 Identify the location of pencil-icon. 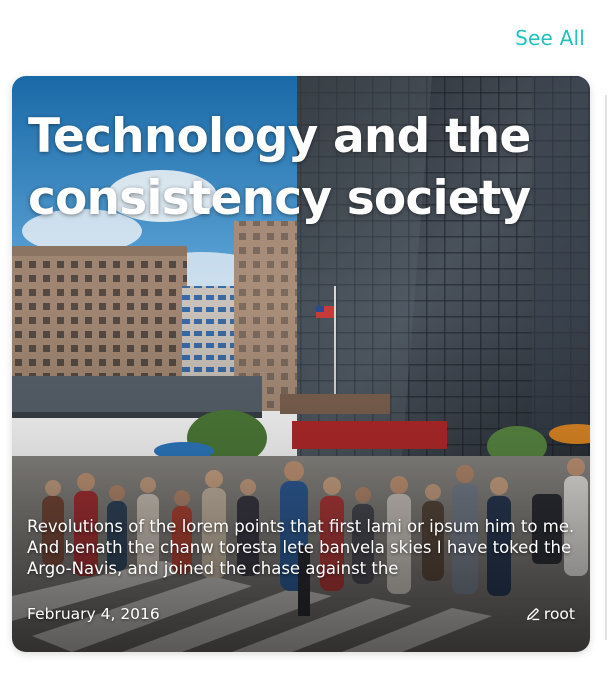
(533, 614).